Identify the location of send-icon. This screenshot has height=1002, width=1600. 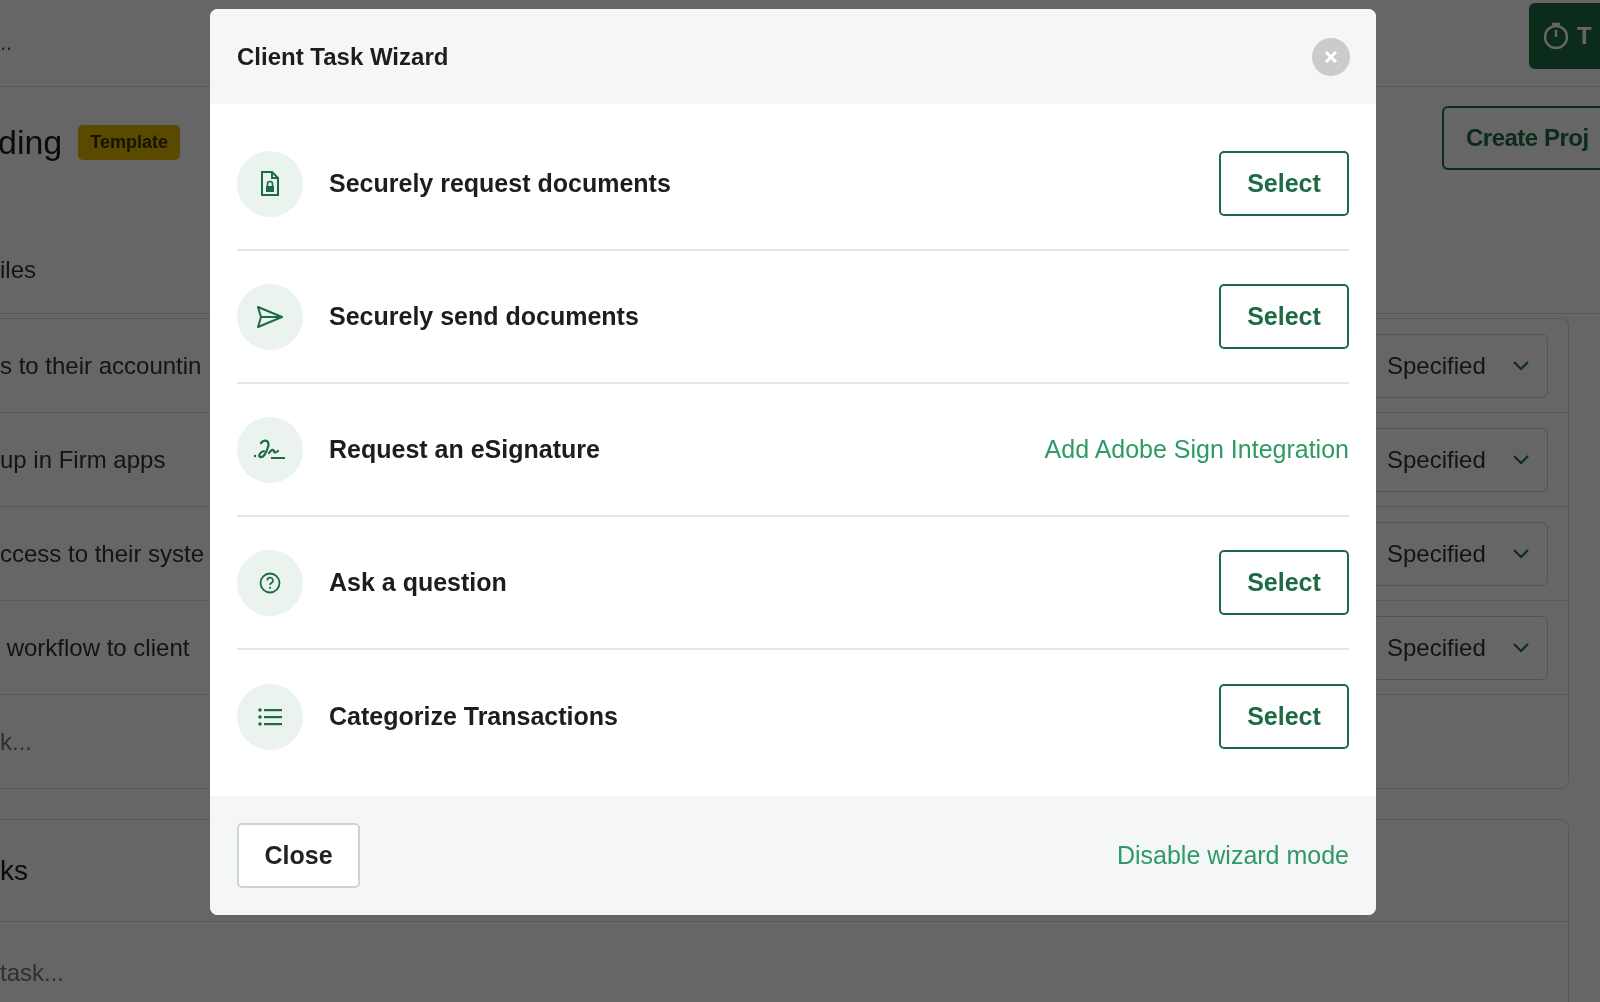
(270, 316).